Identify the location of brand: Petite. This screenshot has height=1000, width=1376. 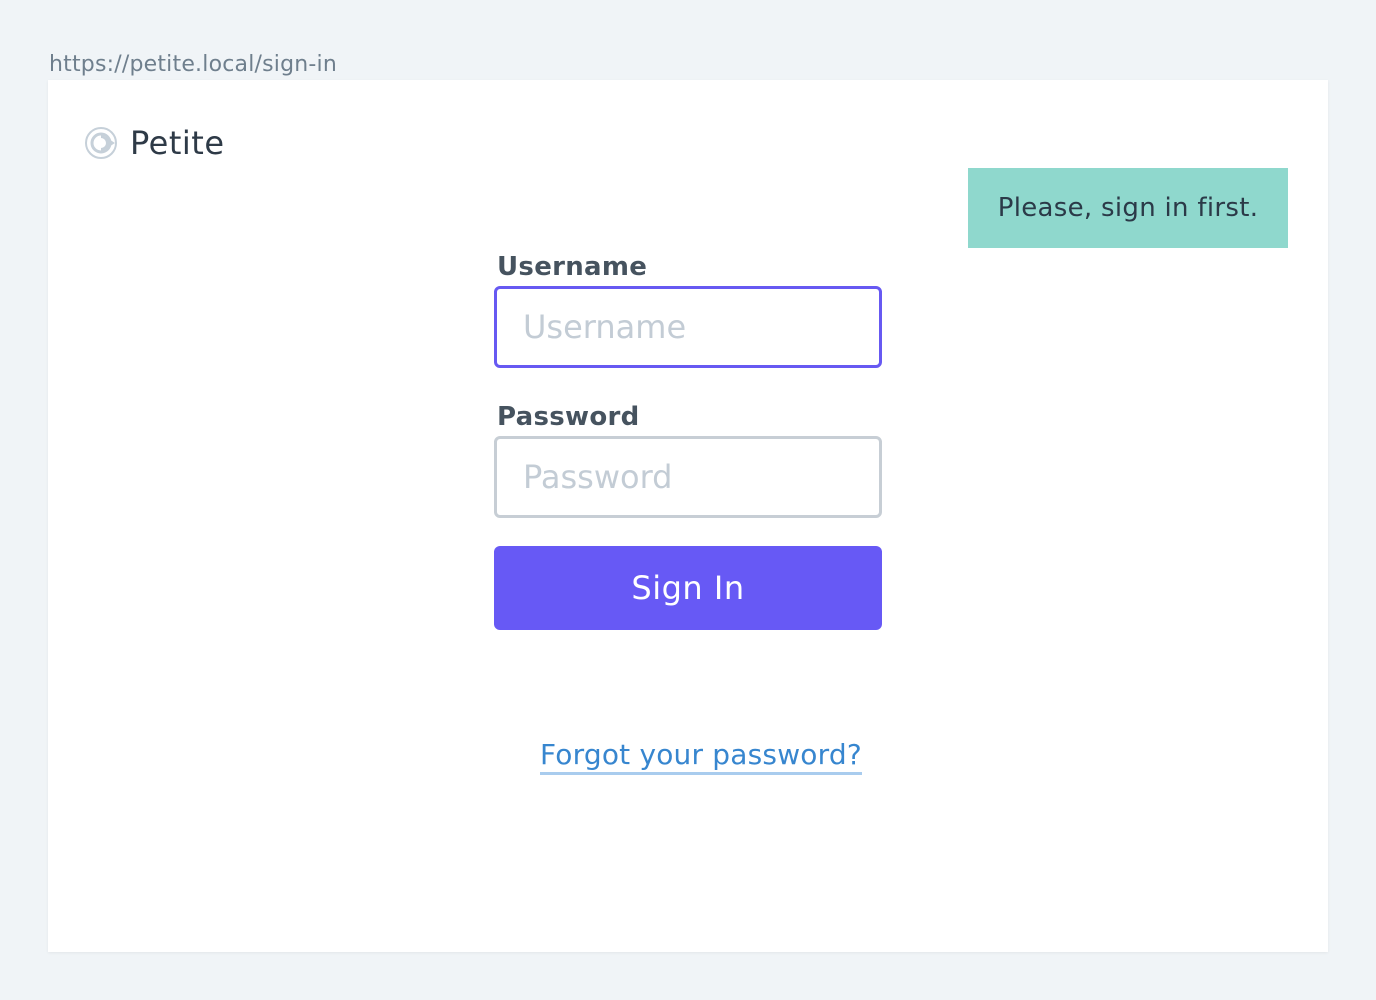
(154, 143).